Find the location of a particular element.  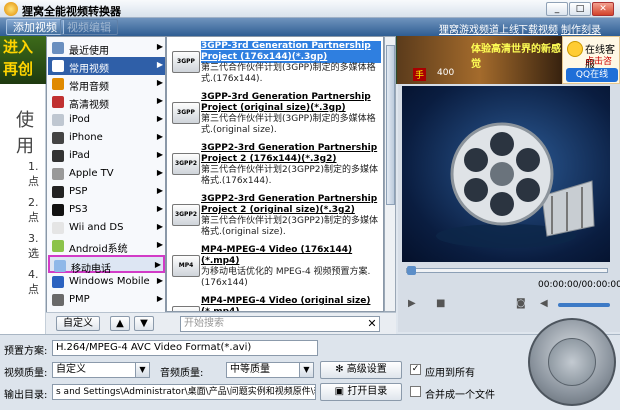

clock-icon is located at coordinates (58, 48).